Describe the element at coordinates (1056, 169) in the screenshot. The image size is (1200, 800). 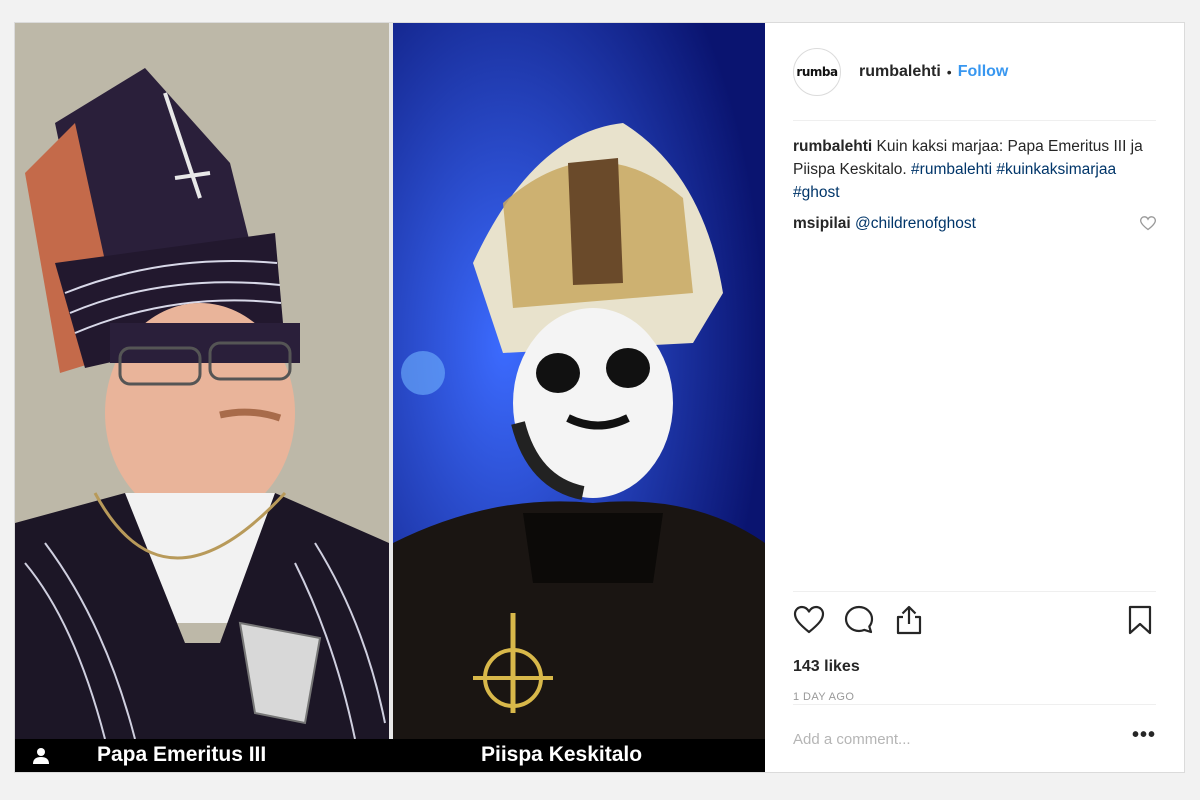
I see `hashtag-link: #kuinkaksimarjaa` at that location.